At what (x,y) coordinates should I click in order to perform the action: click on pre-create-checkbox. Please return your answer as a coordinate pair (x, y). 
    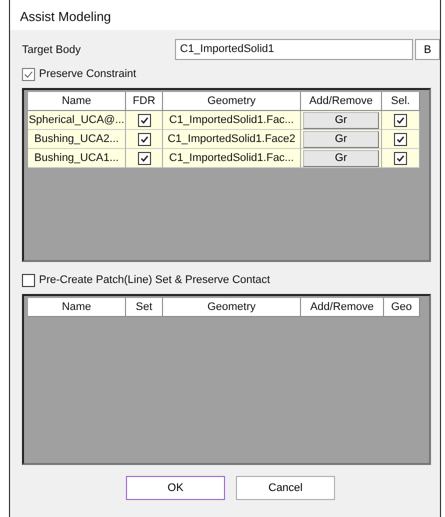
    Looking at the image, I should click on (28, 280).